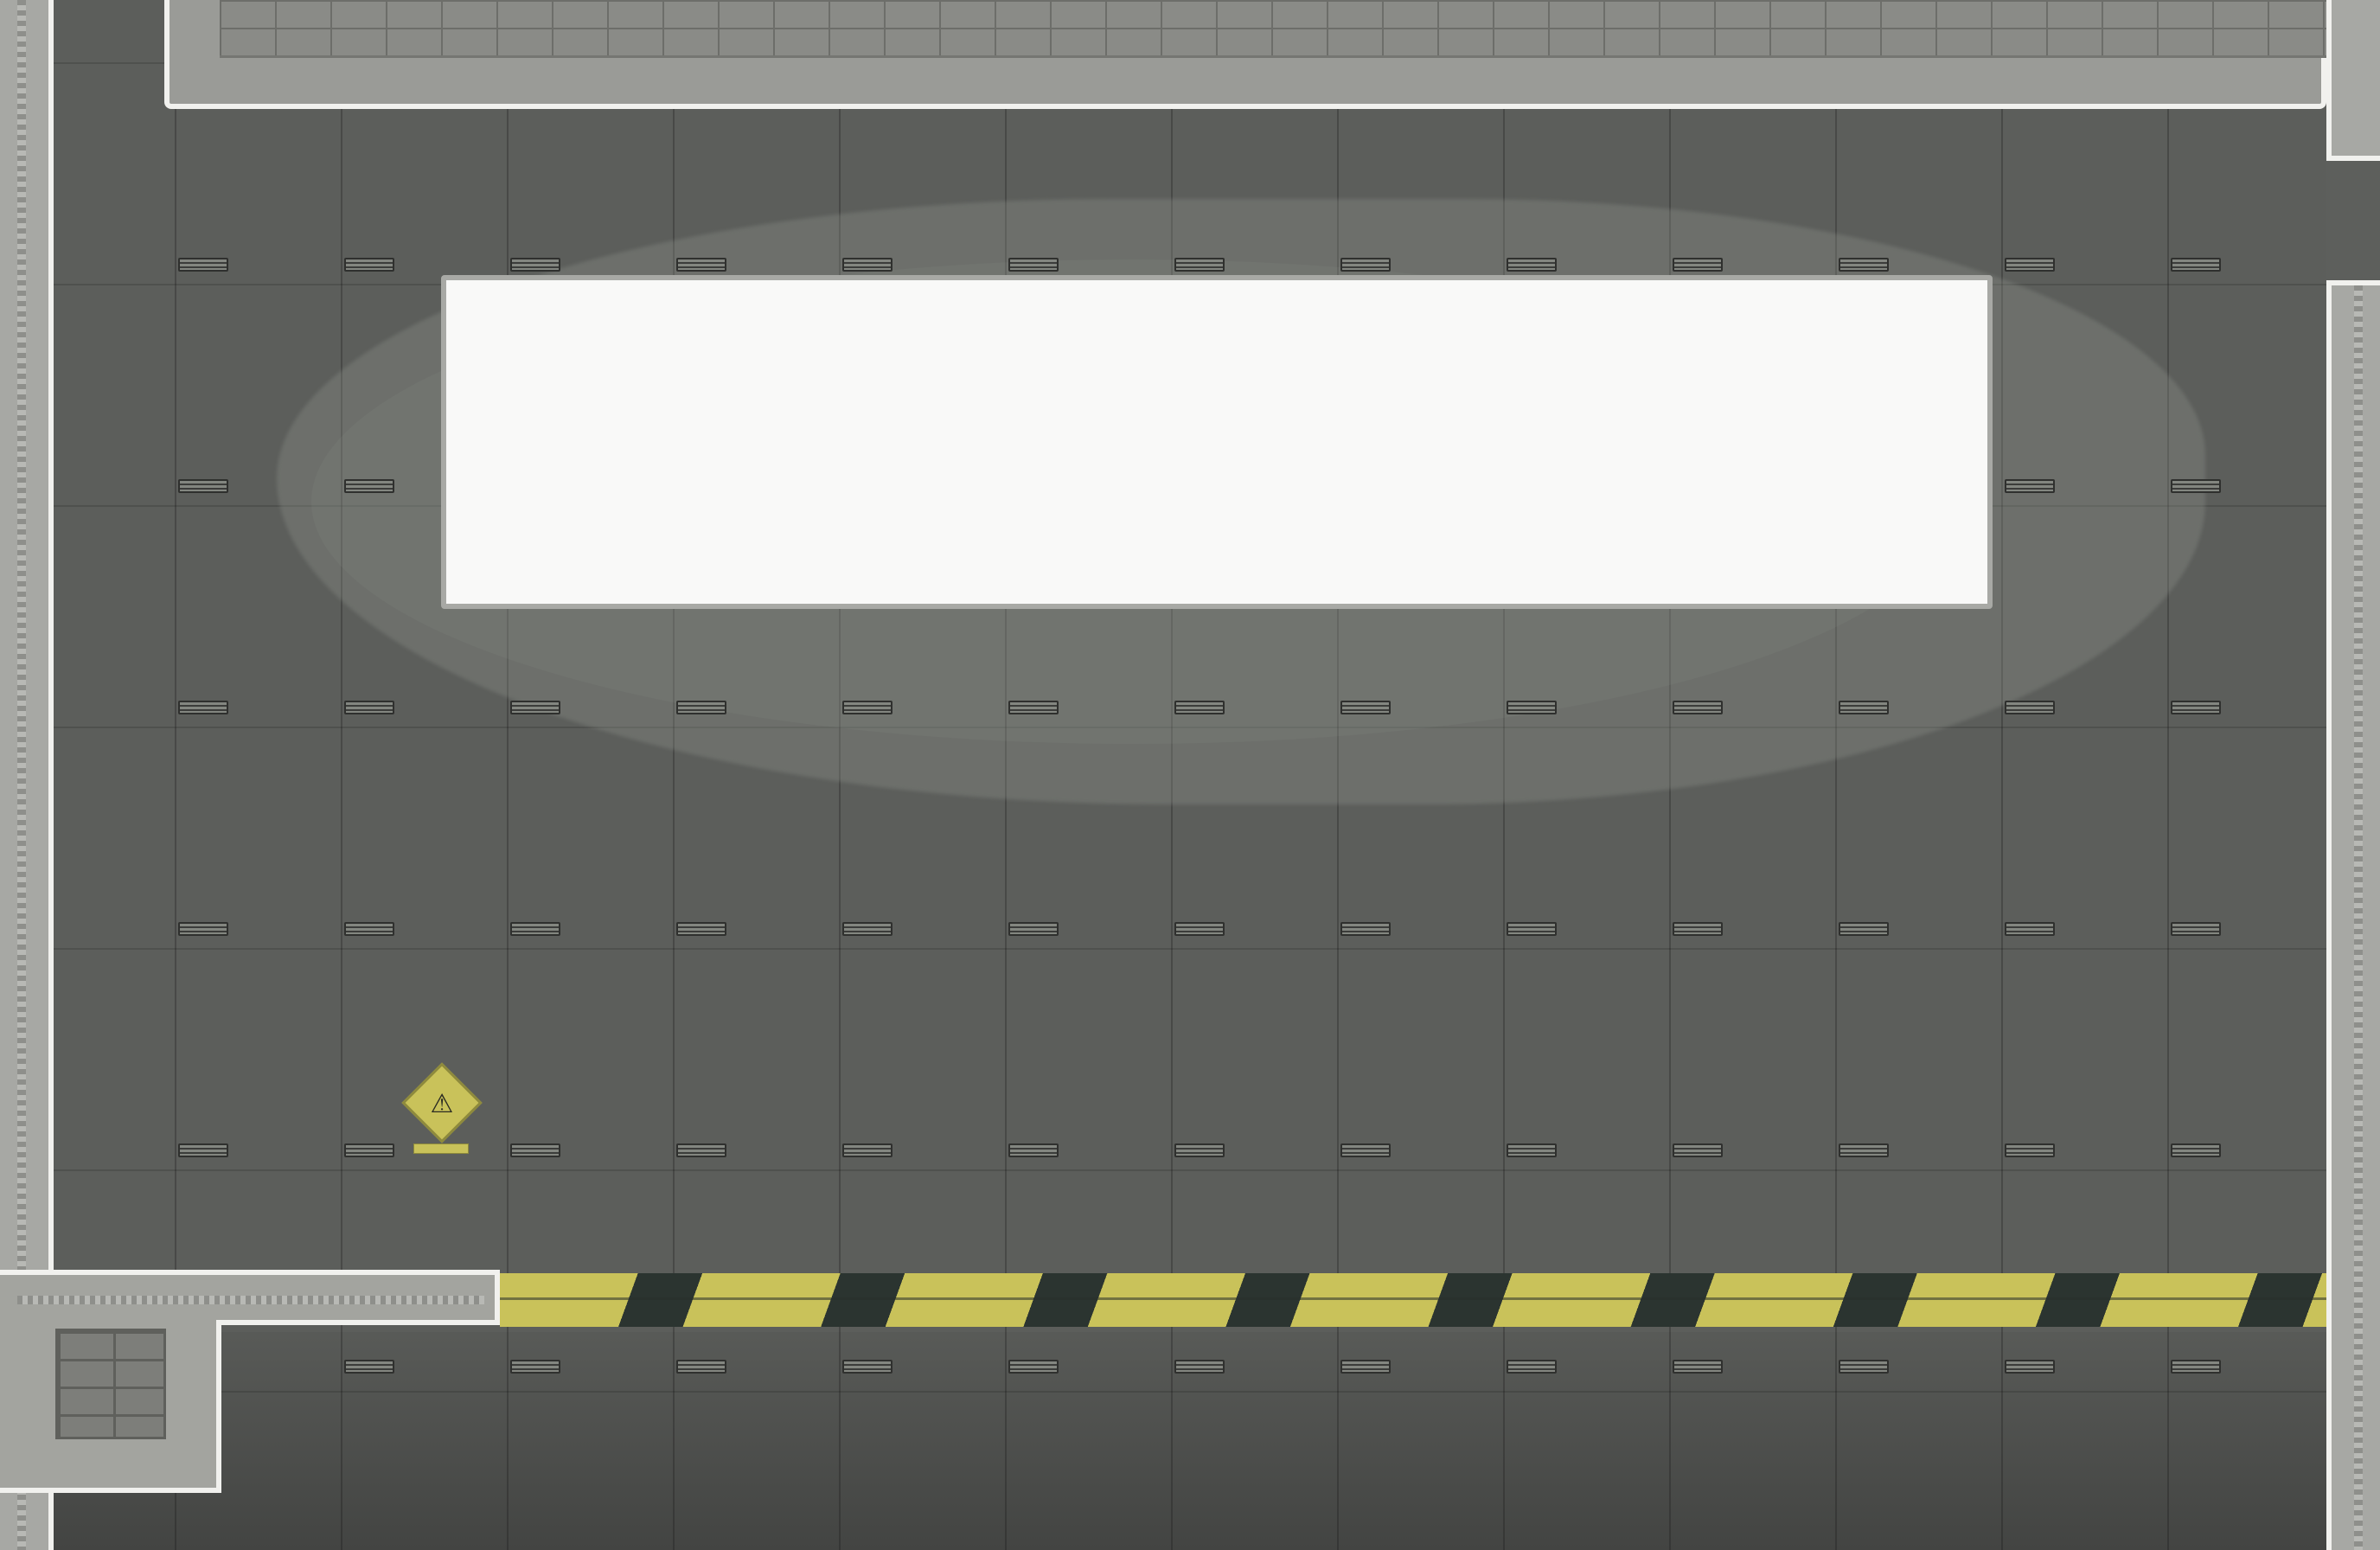  What do you see at coordinates (1413, 1300) in the screenshot?
I see `hazard-stripe` at bounding box center [1413, 1300].